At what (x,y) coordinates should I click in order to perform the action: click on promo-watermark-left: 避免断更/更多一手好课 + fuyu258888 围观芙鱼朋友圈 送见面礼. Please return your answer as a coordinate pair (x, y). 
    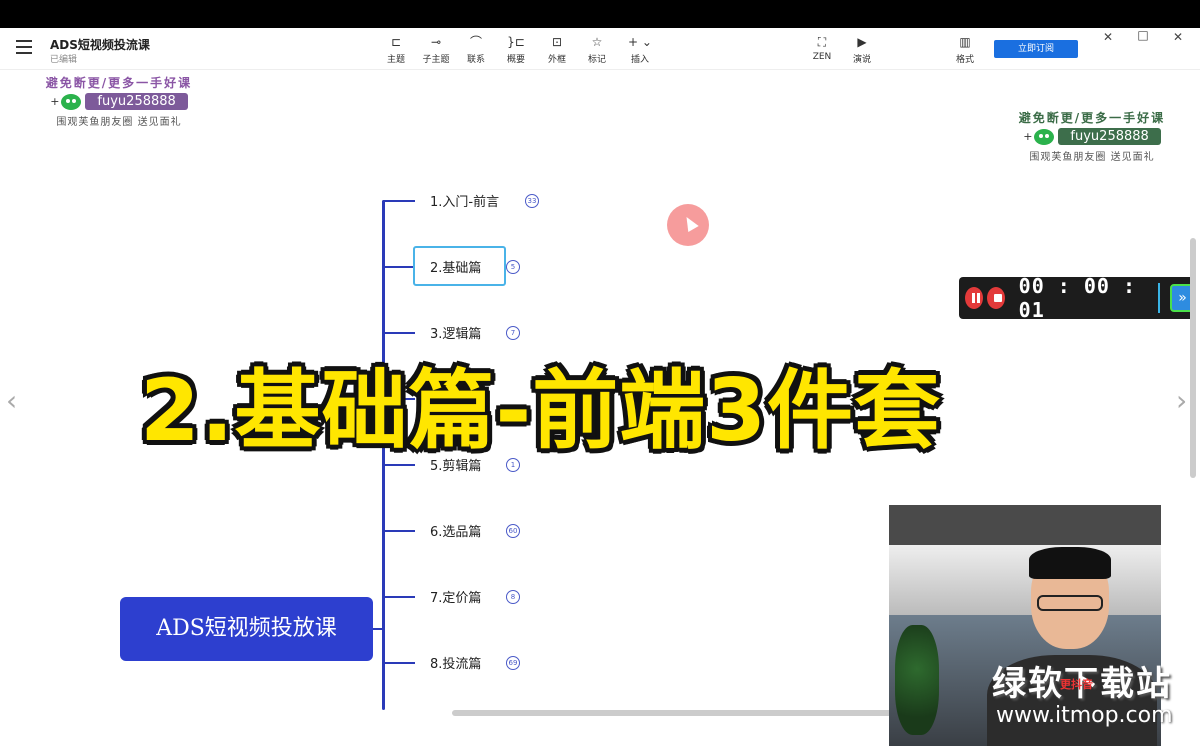
    Looking at the image, I should click on (119, 101).